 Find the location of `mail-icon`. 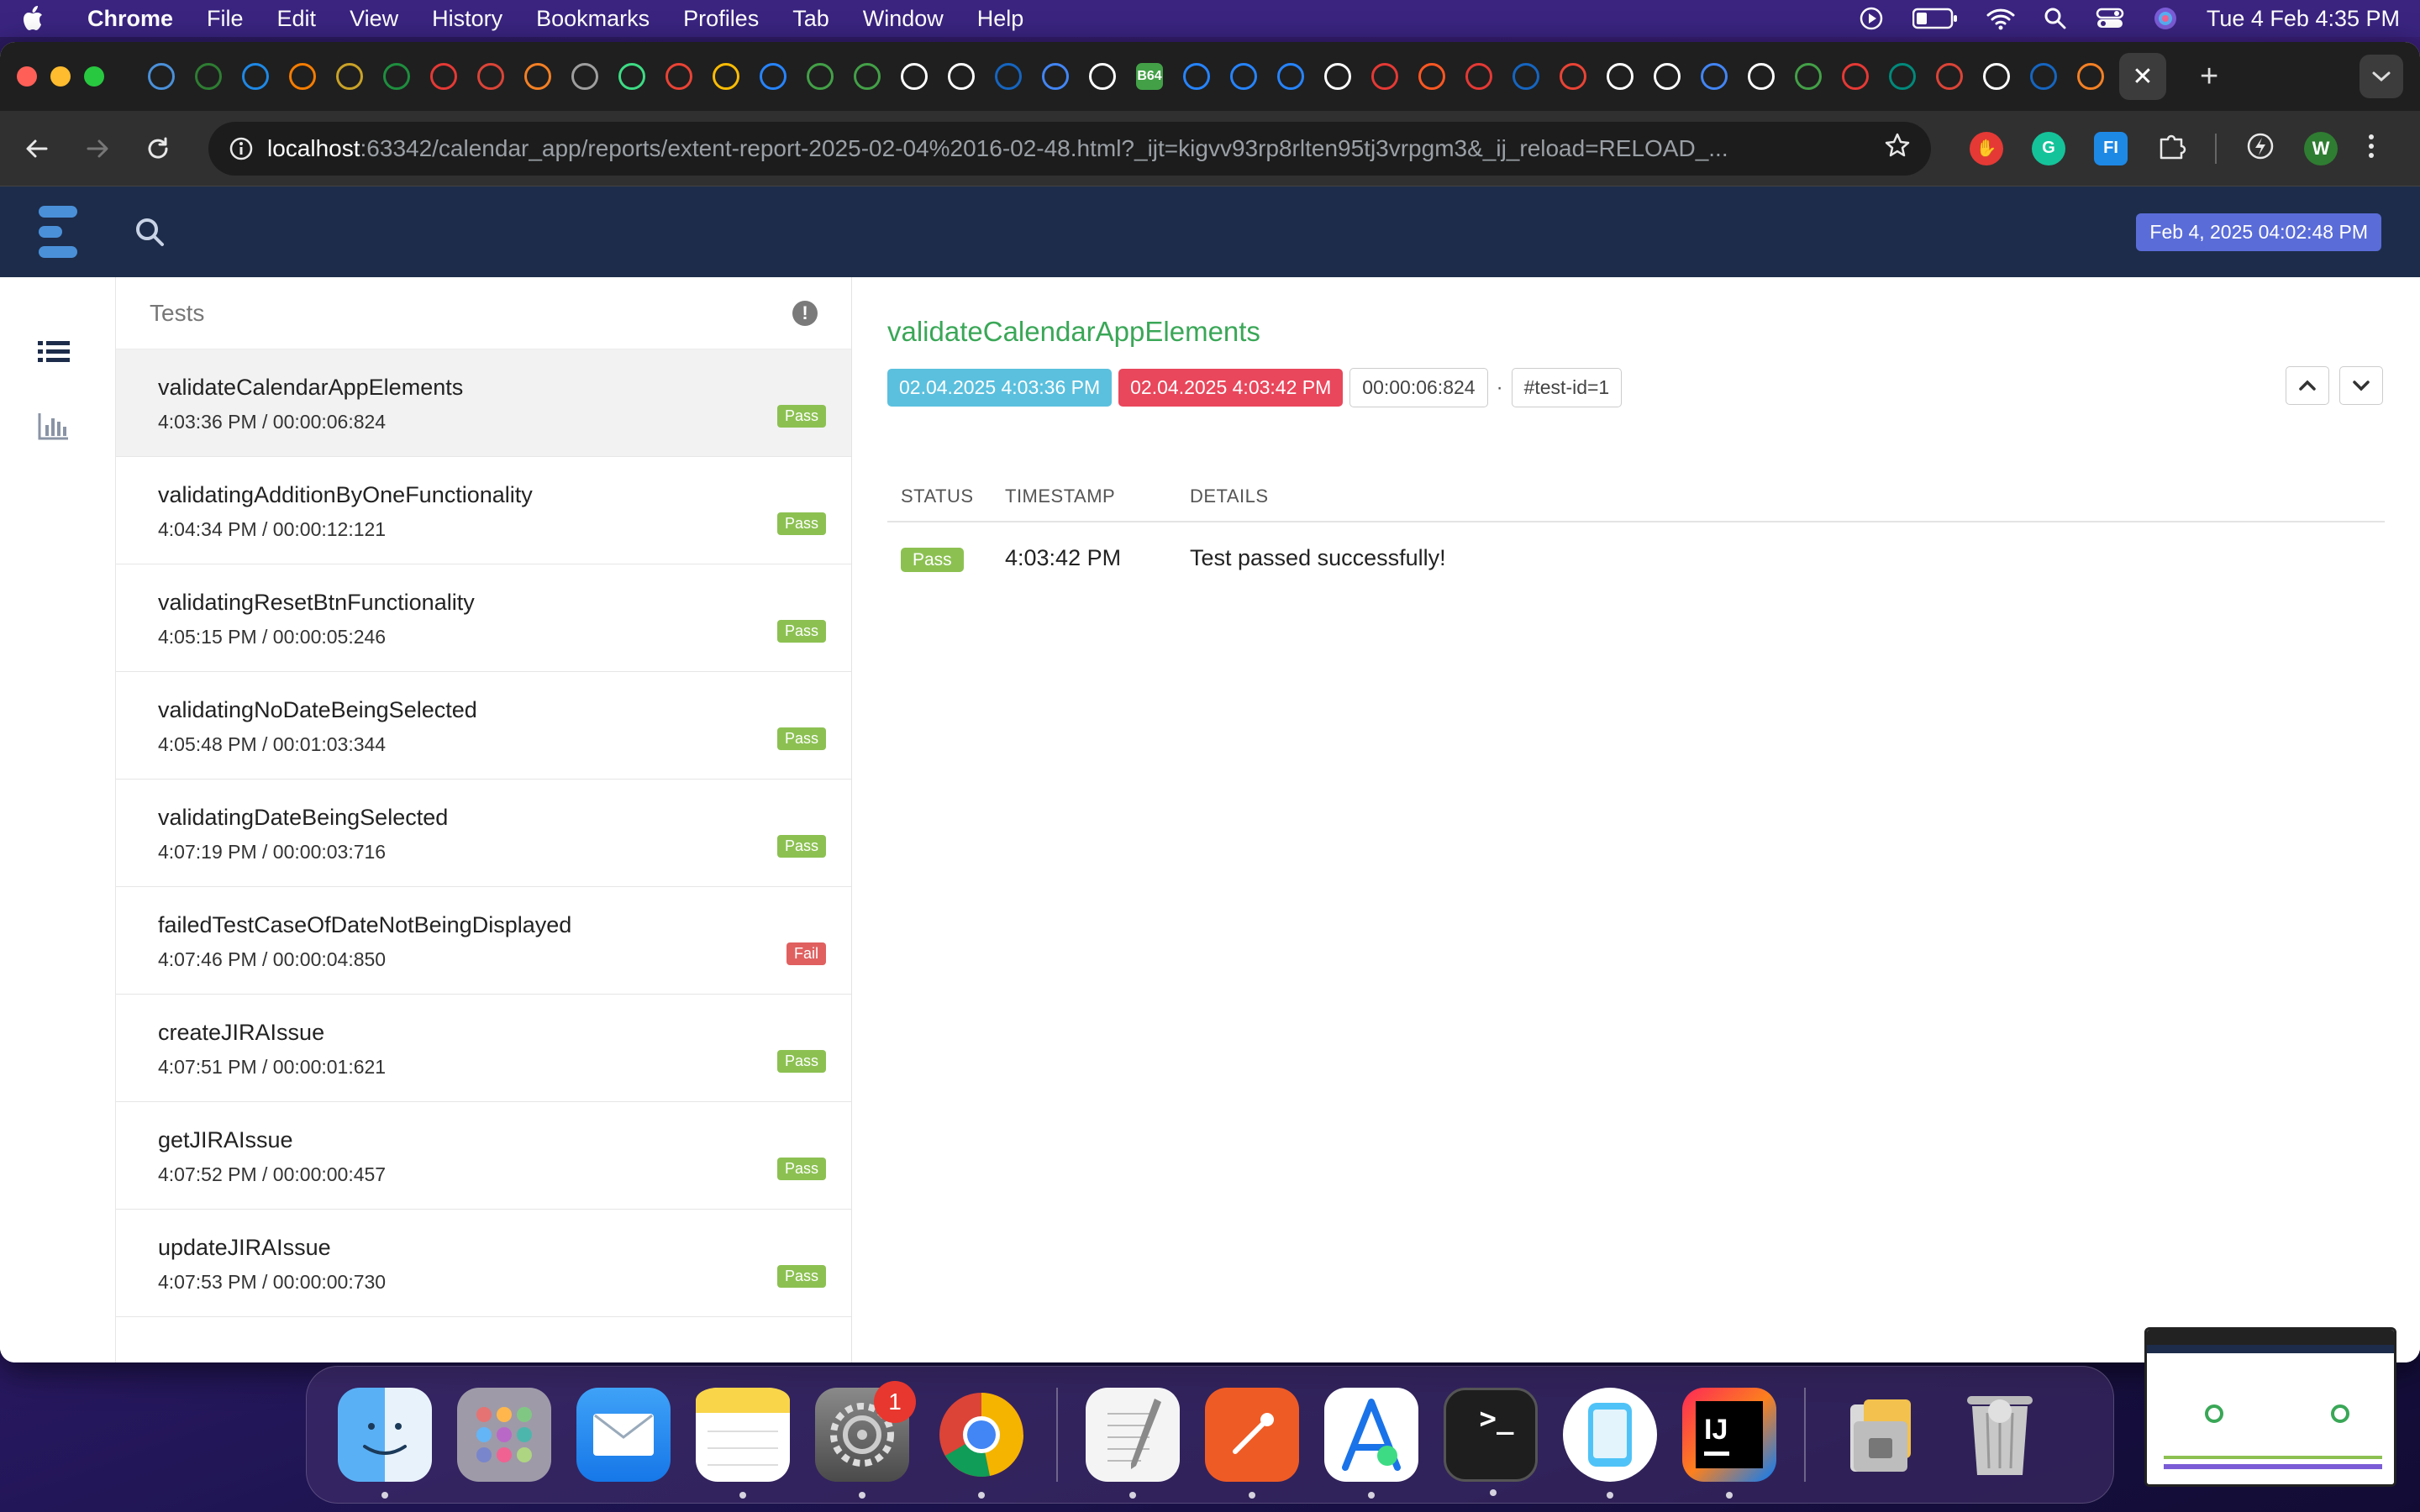

mail-icon is located at coordinates (623, 1435).